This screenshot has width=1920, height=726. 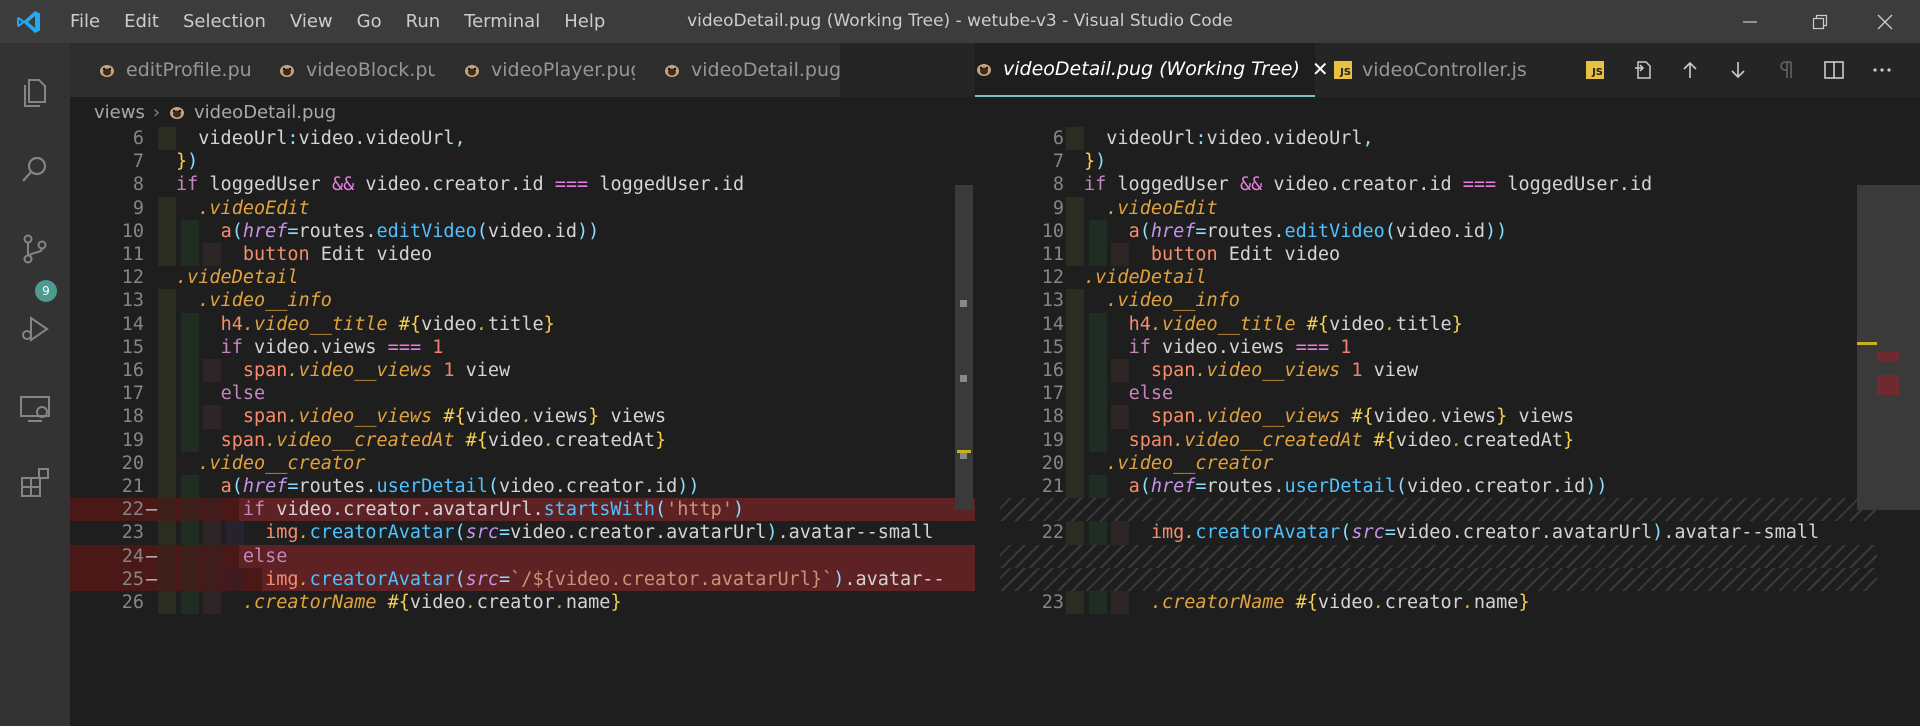 What do you see at coordinates (1190, 463) in the screenshot?
I see `code-text: .video__creator` at bounding box center [1190, 463].